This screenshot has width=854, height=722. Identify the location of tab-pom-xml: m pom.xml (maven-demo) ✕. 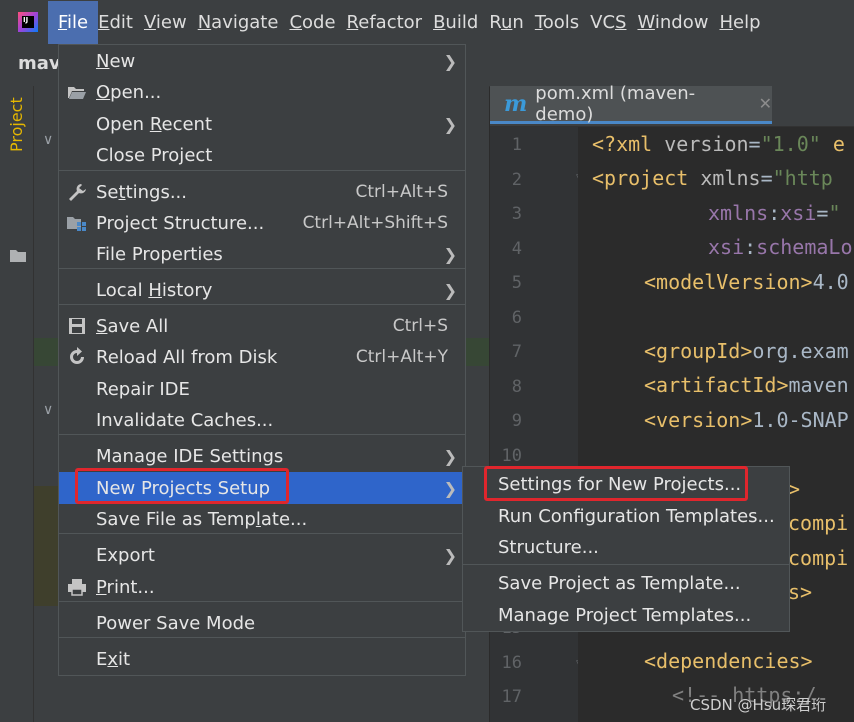
(631, 103).